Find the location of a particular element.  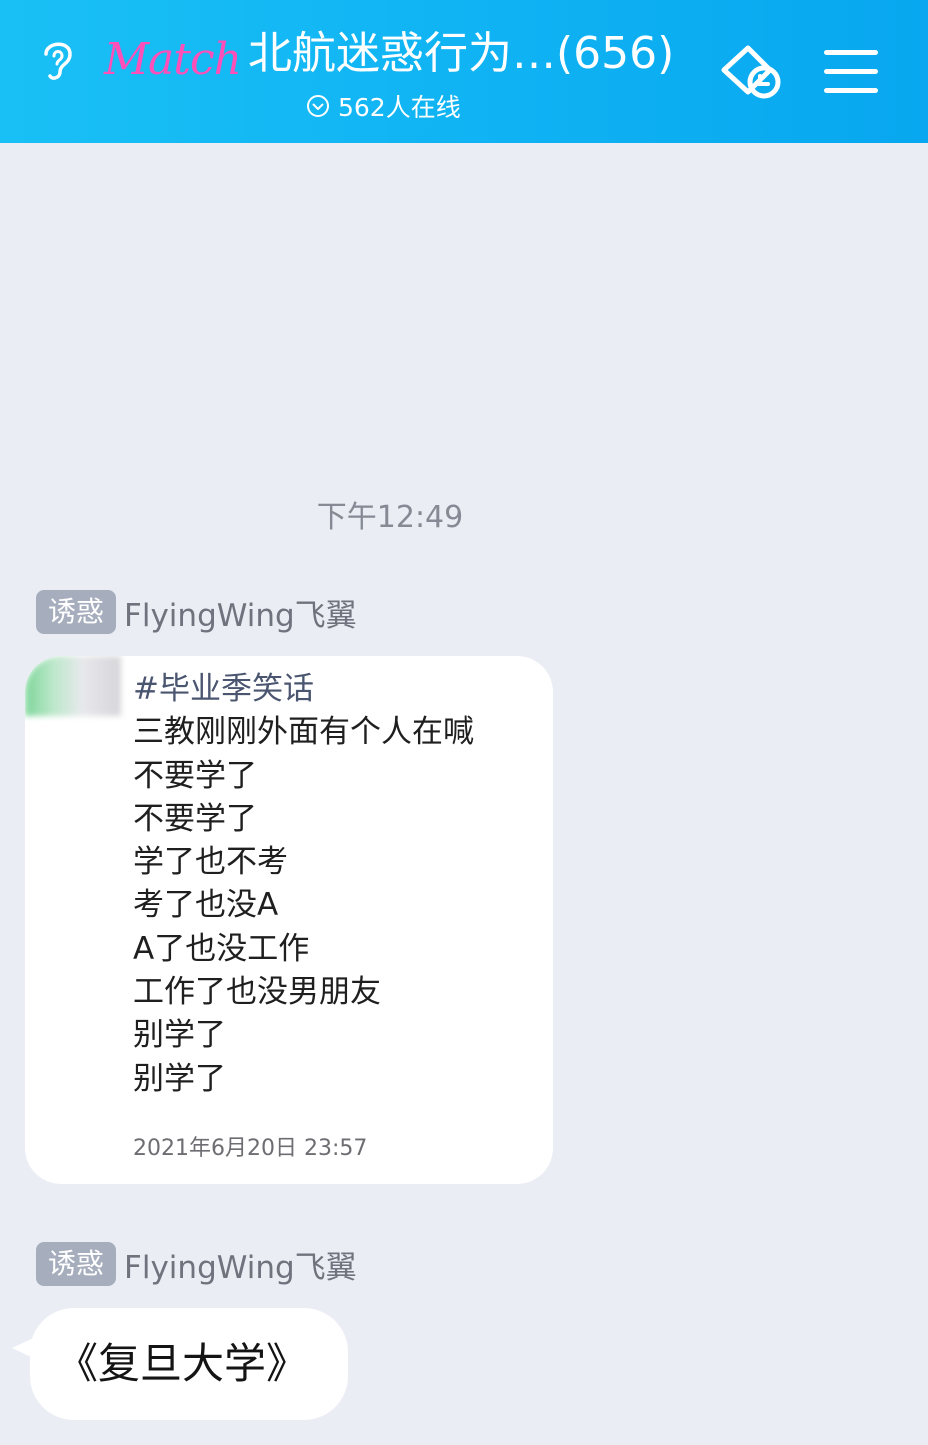

tag-icon is located at coordinates (753, 72).